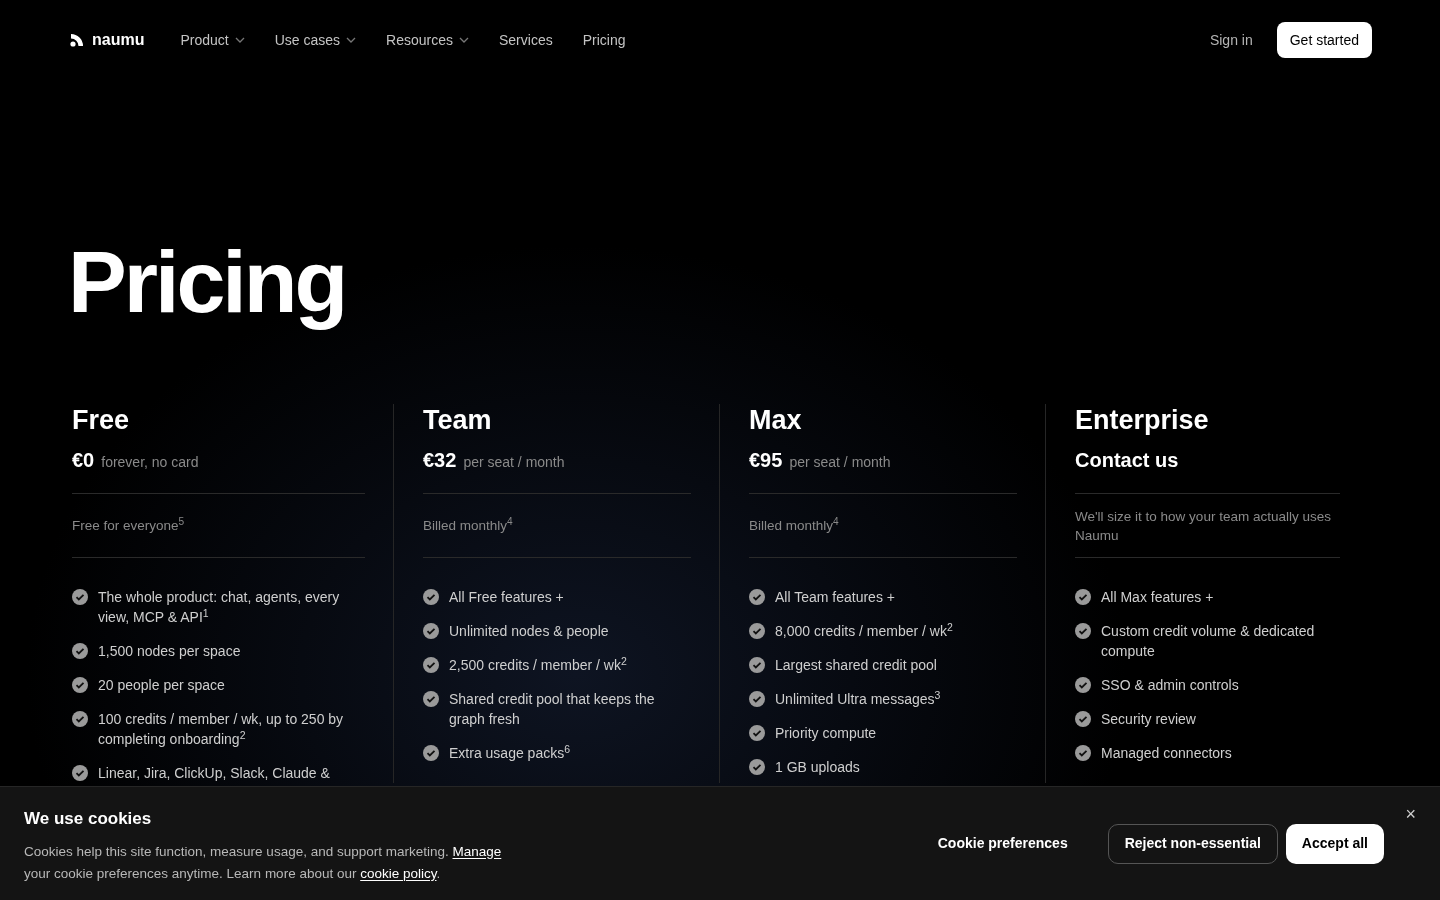 The image size is (1440, 900). I want to click on feature-text: Managed connectors, so click(1166, 753).